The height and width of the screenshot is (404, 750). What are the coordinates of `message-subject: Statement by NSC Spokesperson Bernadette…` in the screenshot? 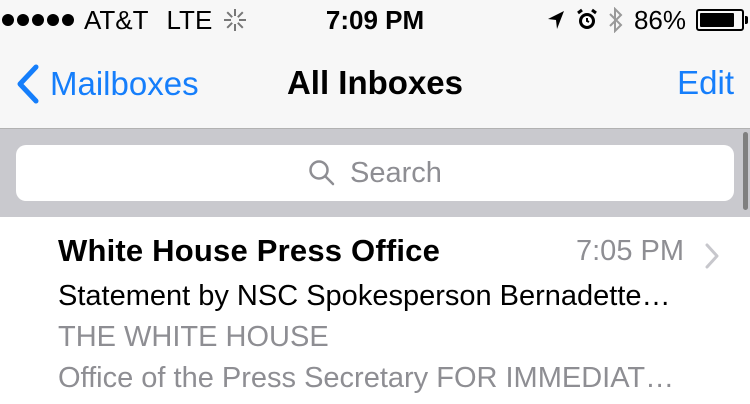 It's located at (364, 296).